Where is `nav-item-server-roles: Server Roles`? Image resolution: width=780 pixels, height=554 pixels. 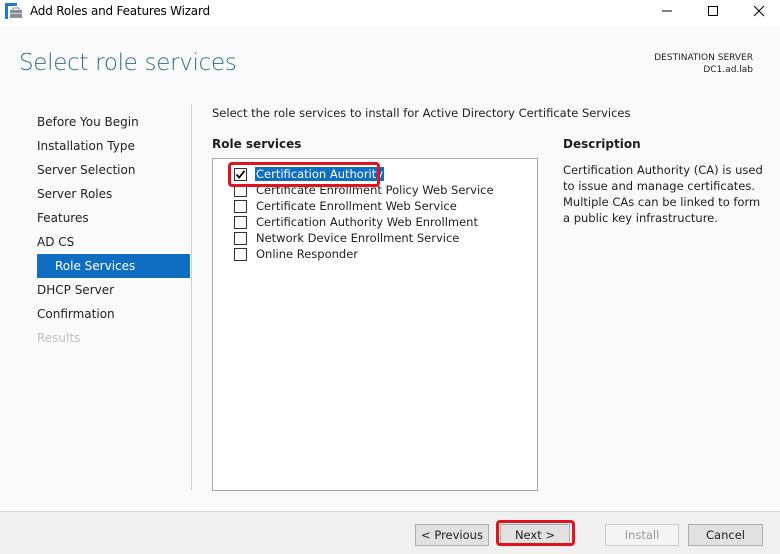
nav-item-server-roles: Server Roles is located at coordinates (117, 194).